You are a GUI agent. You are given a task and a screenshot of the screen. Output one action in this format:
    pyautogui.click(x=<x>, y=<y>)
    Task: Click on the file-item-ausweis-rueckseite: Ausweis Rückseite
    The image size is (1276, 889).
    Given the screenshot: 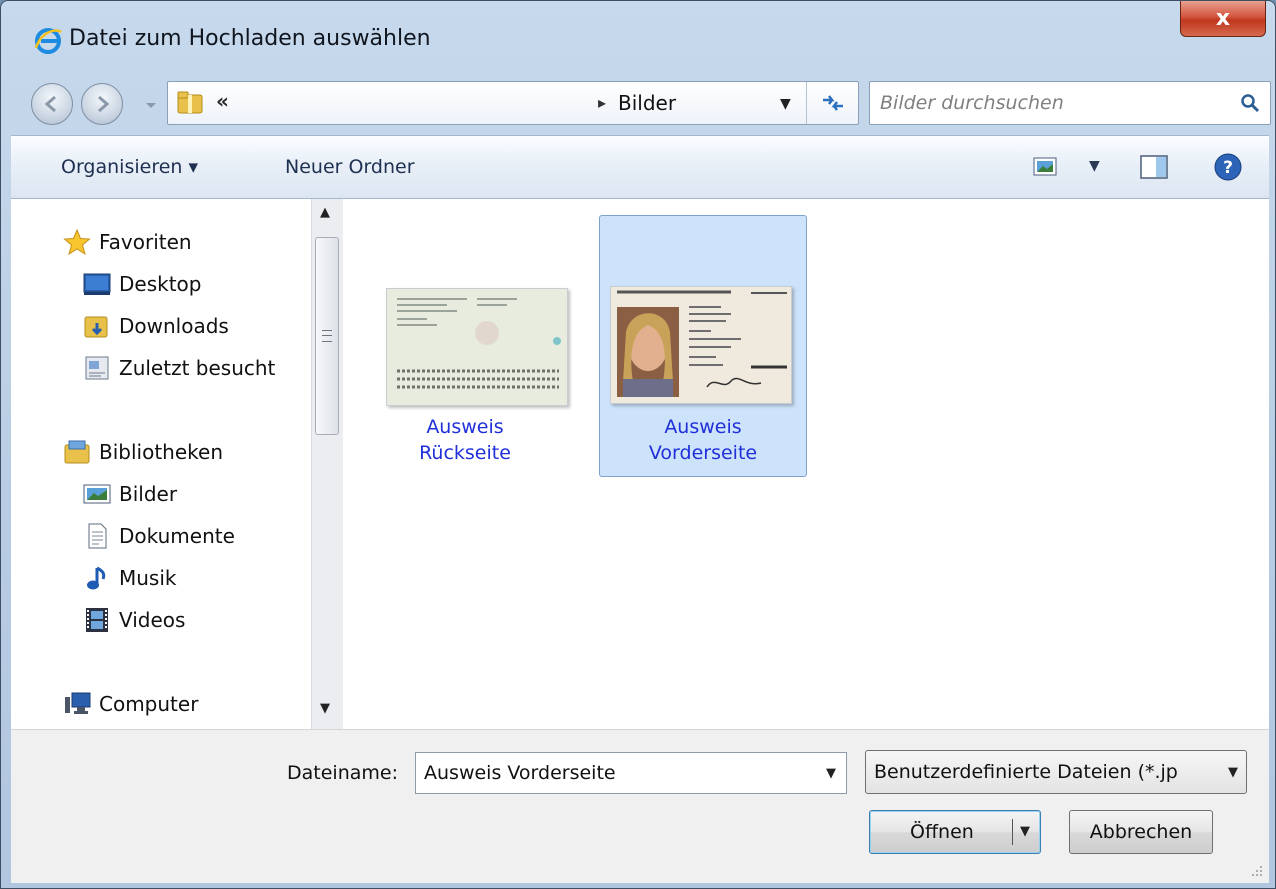 What is the action you would take?
    pyautogui.click(x=465, y=346)
    